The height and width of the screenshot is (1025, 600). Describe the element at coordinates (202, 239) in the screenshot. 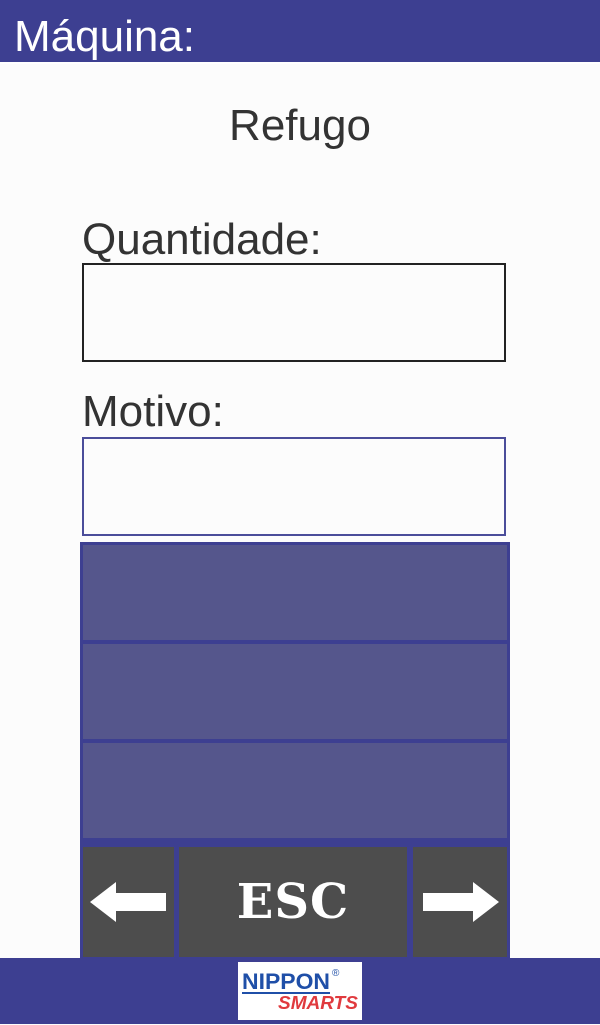

I see `quantity-label: Quantidade:` at that location.